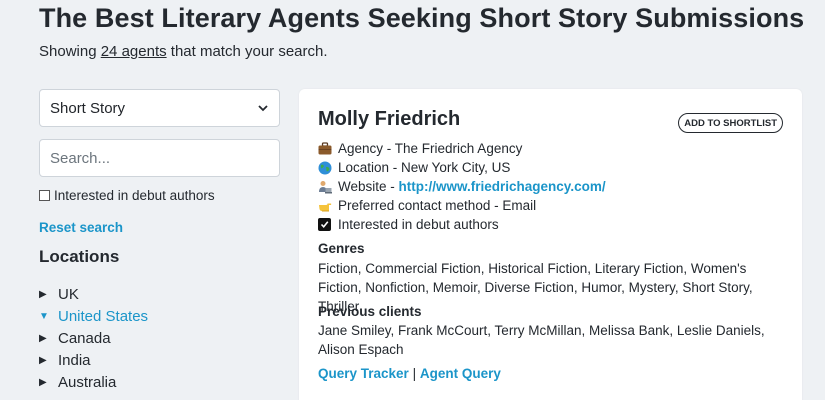 Image resolution: width=825 pixels, height=400 pixels. I want to click on agent-links: Query Tracker | Agent Query, so click(409, 373).